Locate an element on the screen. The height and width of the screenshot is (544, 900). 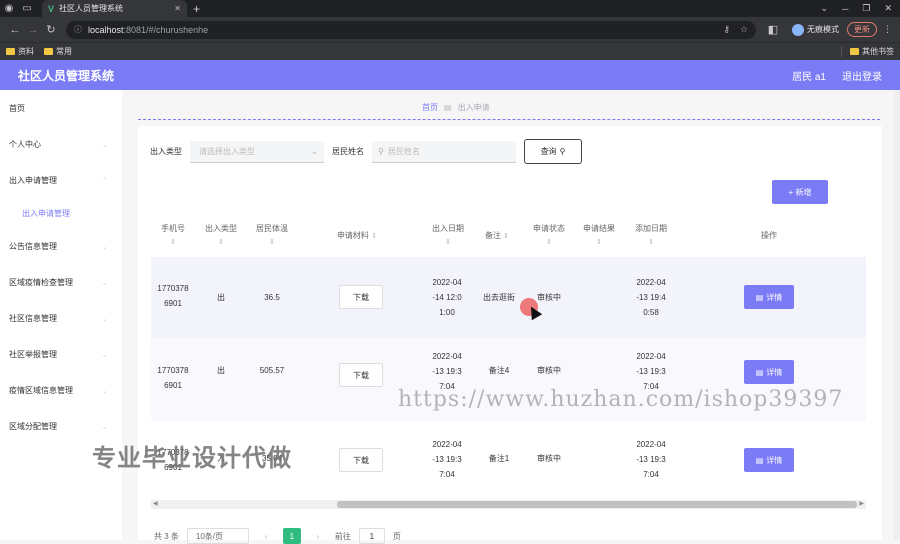
cell-text: 1770378 is located at coordinates (173, 370).